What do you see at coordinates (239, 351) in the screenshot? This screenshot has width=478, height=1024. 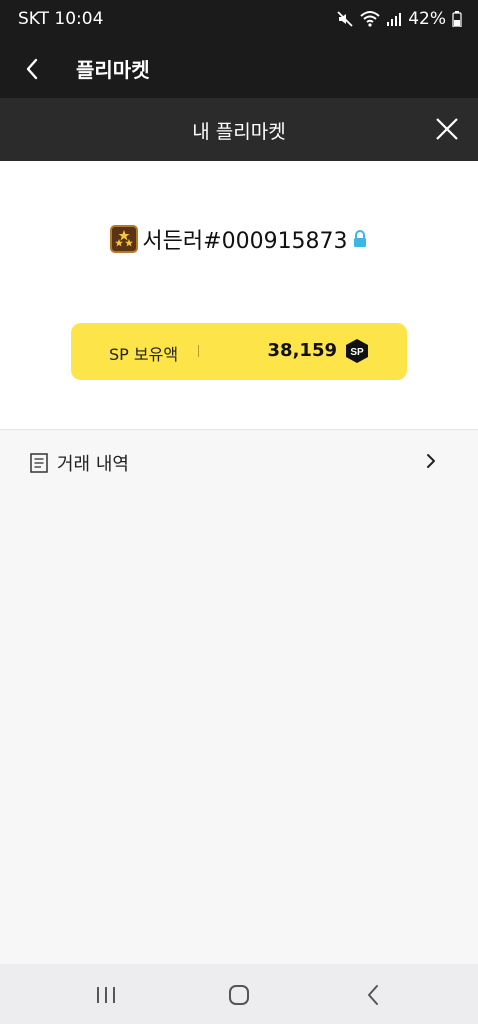 I see `sp-balance-card: SP 보유액 38,159 SP` at bounding box center [239, 351].